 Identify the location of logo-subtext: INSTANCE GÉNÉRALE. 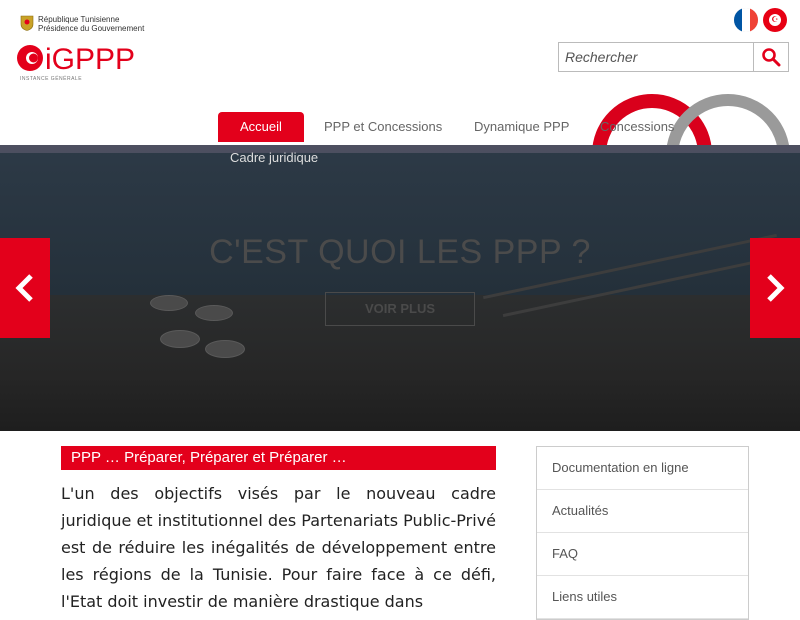
(51, 79).